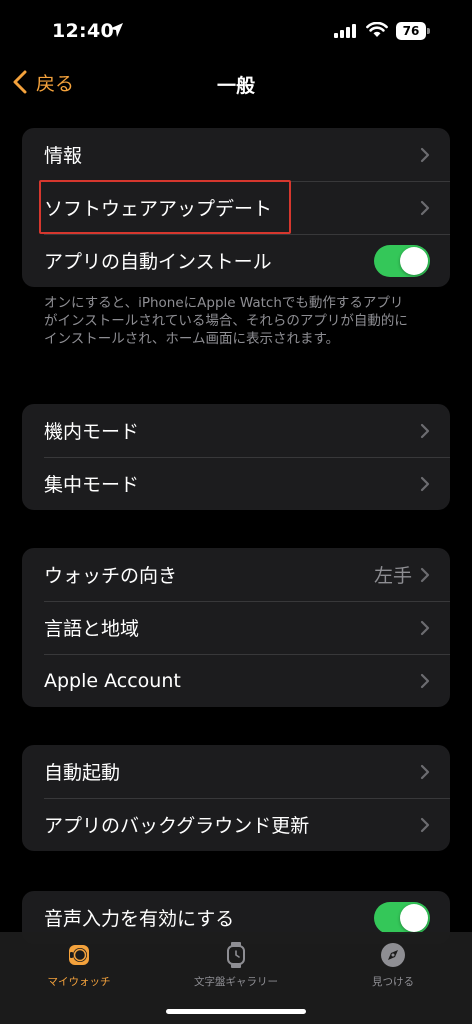  I want to click on battery-level: 76, so click(411, 31).